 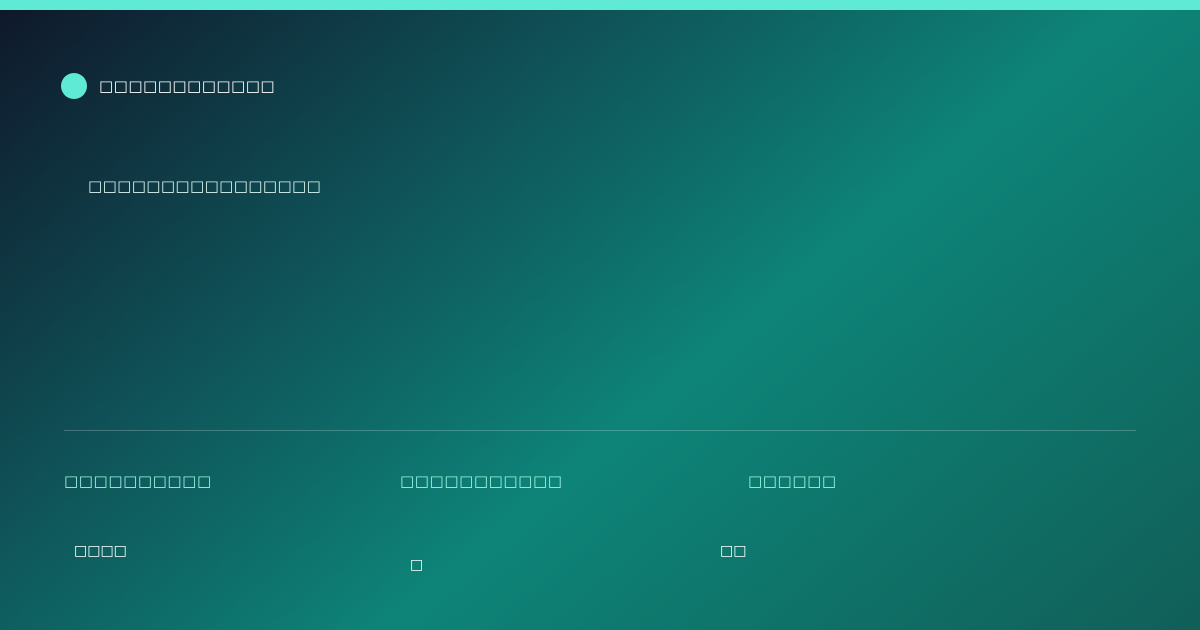 I want to click on stat-value-2: □, so click(x=417, y=565).